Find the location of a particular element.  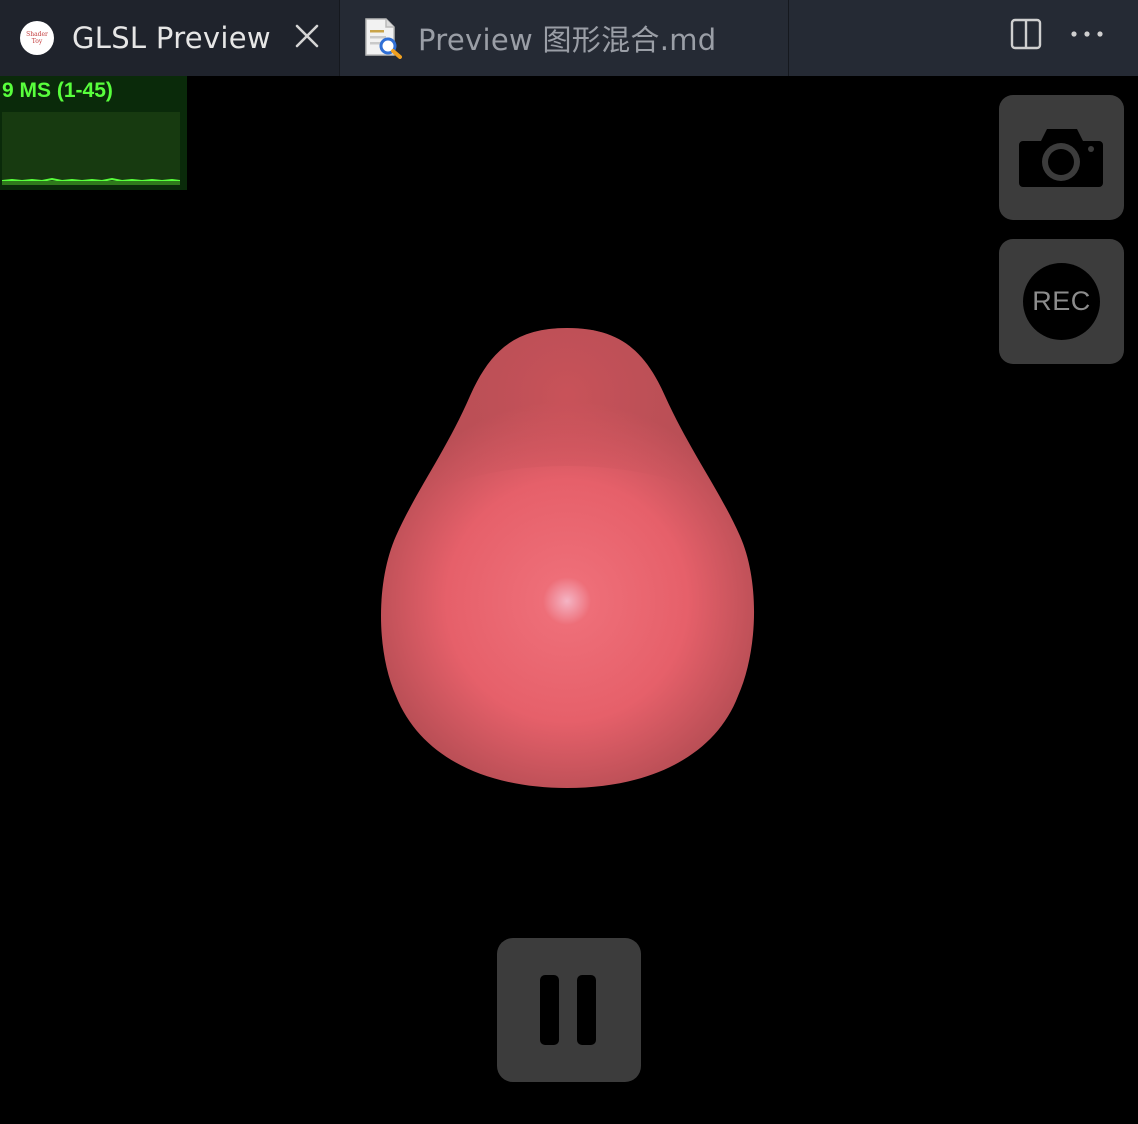

shader-toy-logo-text: Shader Toy is located at coordinates (37, 38).